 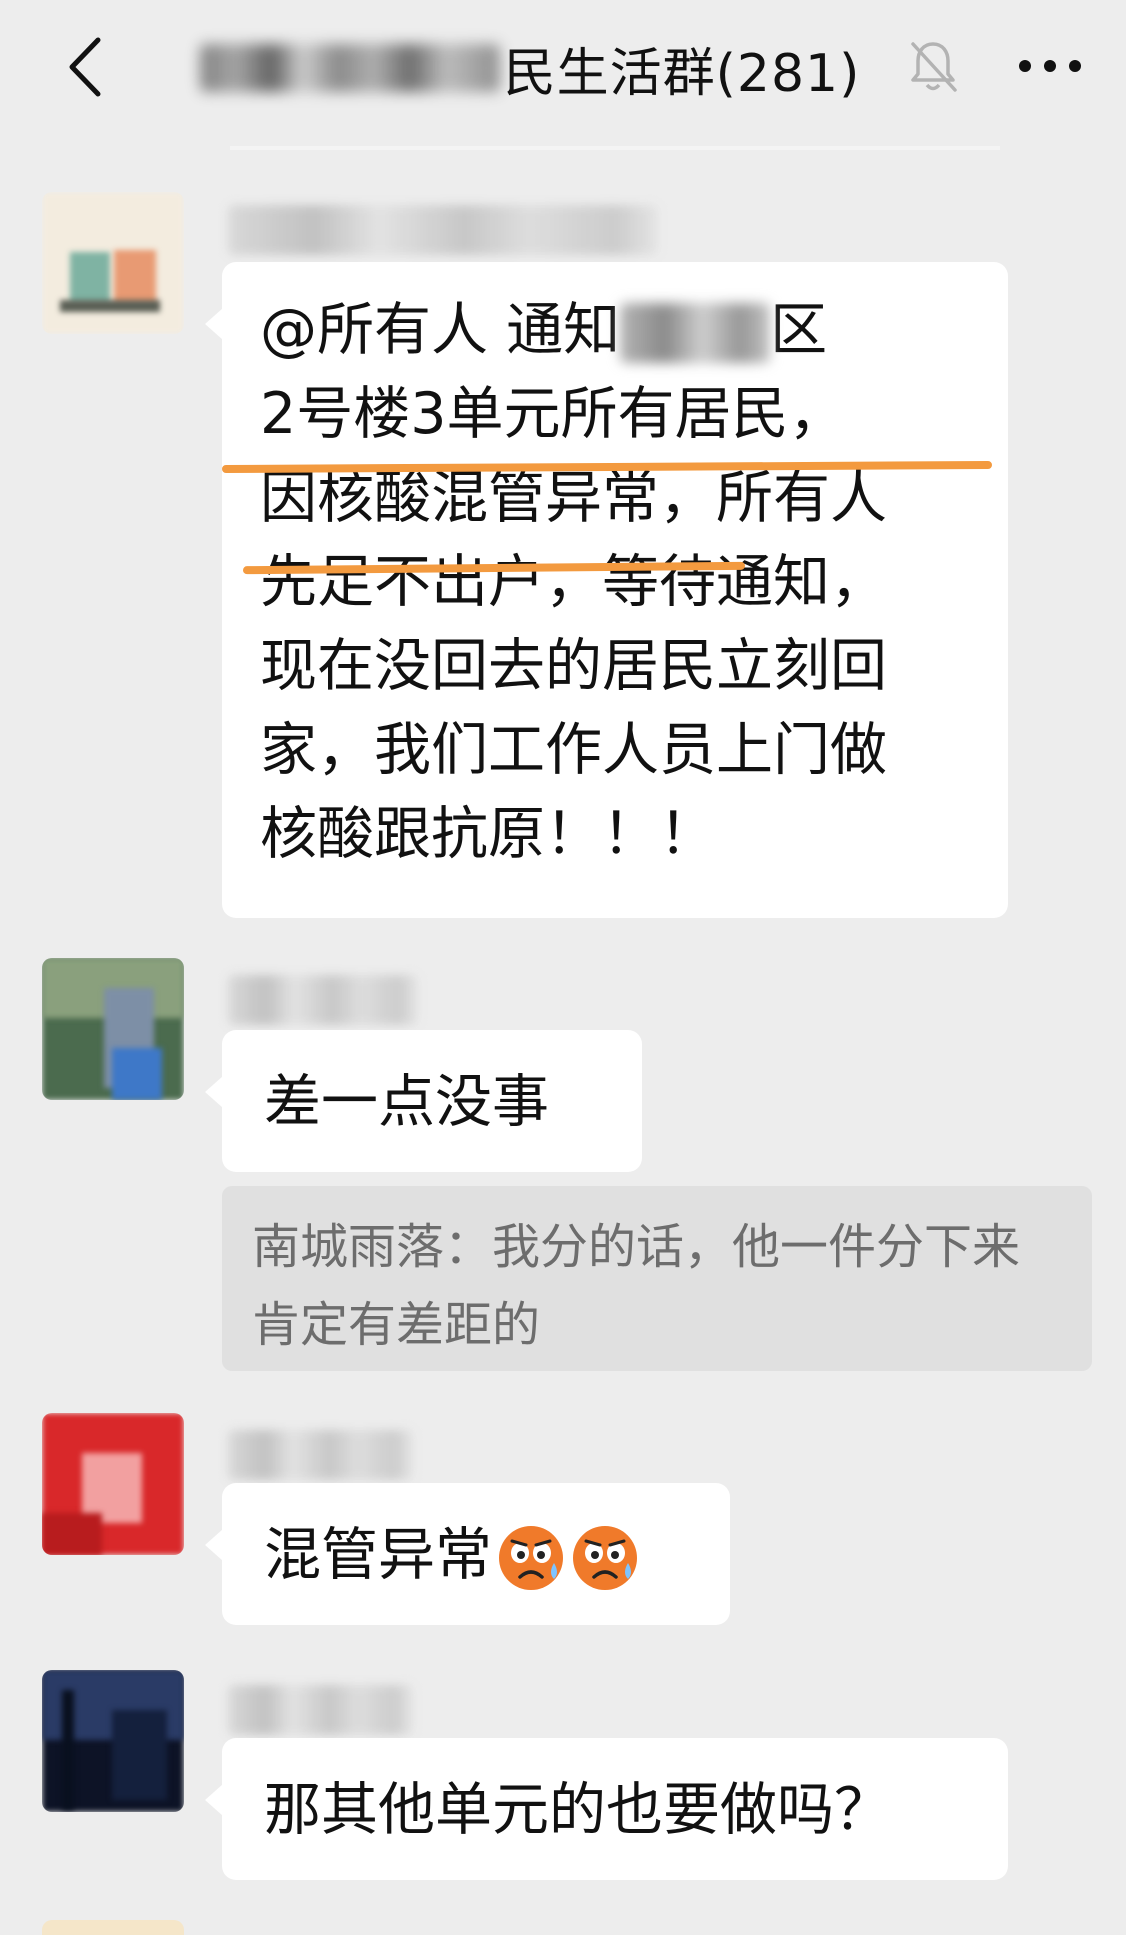 What do you see at coordinates (573, 750) in the screenshot?
I see `message-line: 家，我们工作人员上门做` at bounding box center [573, 750].